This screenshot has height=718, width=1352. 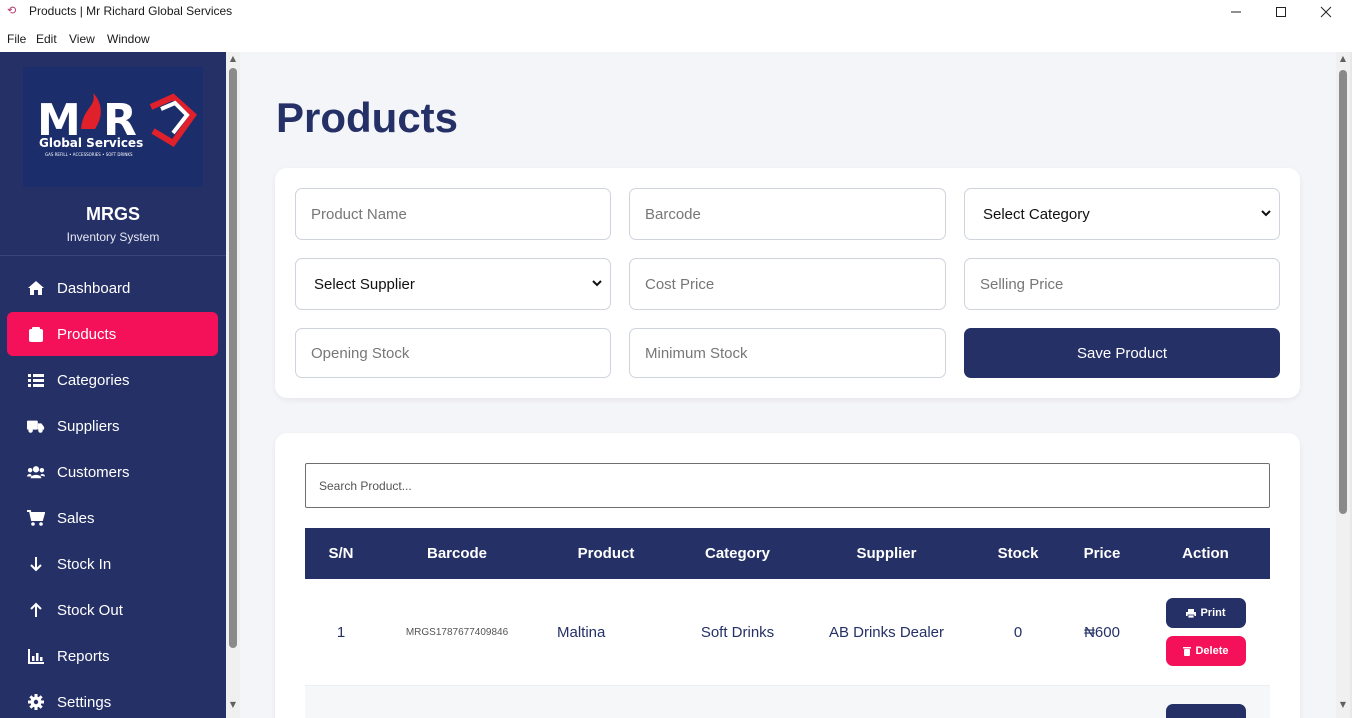 I want to click on category-select: Select Category, so click(x=1122, y=214).